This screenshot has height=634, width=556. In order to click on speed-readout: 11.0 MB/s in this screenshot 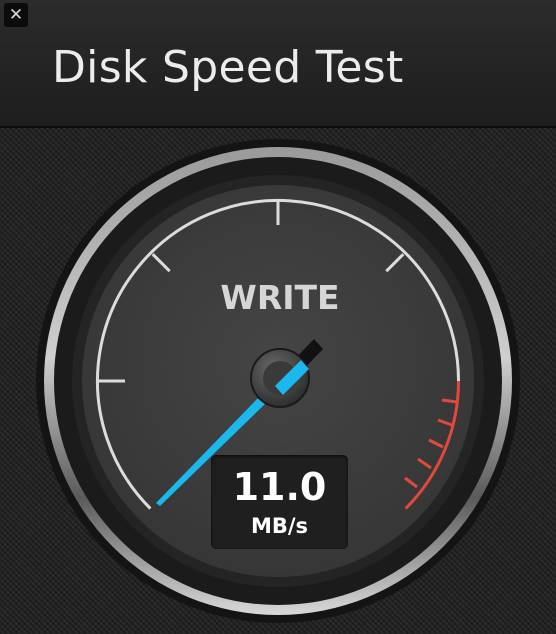, I will do `click(279, 502)`.